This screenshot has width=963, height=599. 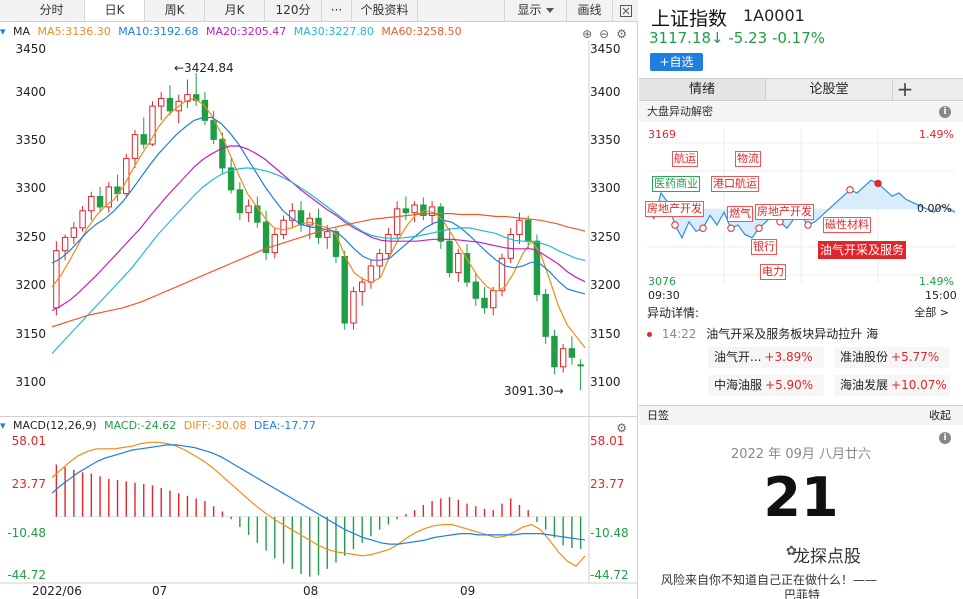 I want to click on date-tick: 07, so click(x=160, y=591).